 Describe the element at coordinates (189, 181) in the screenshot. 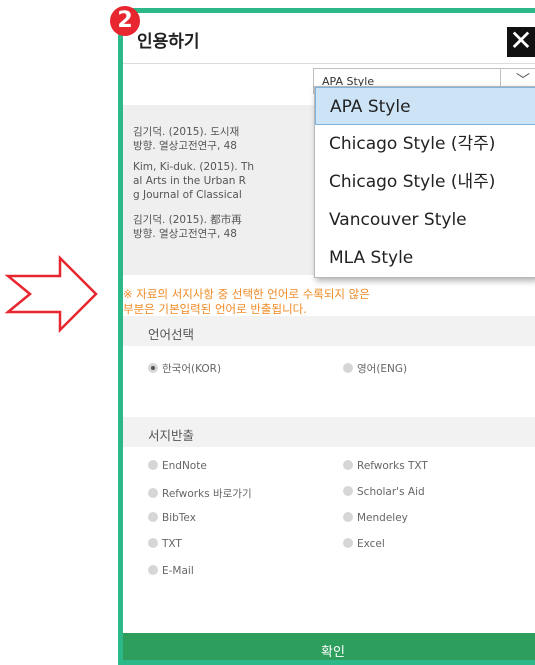

I see `citation-line: al Arts in the Urban R` at that location.